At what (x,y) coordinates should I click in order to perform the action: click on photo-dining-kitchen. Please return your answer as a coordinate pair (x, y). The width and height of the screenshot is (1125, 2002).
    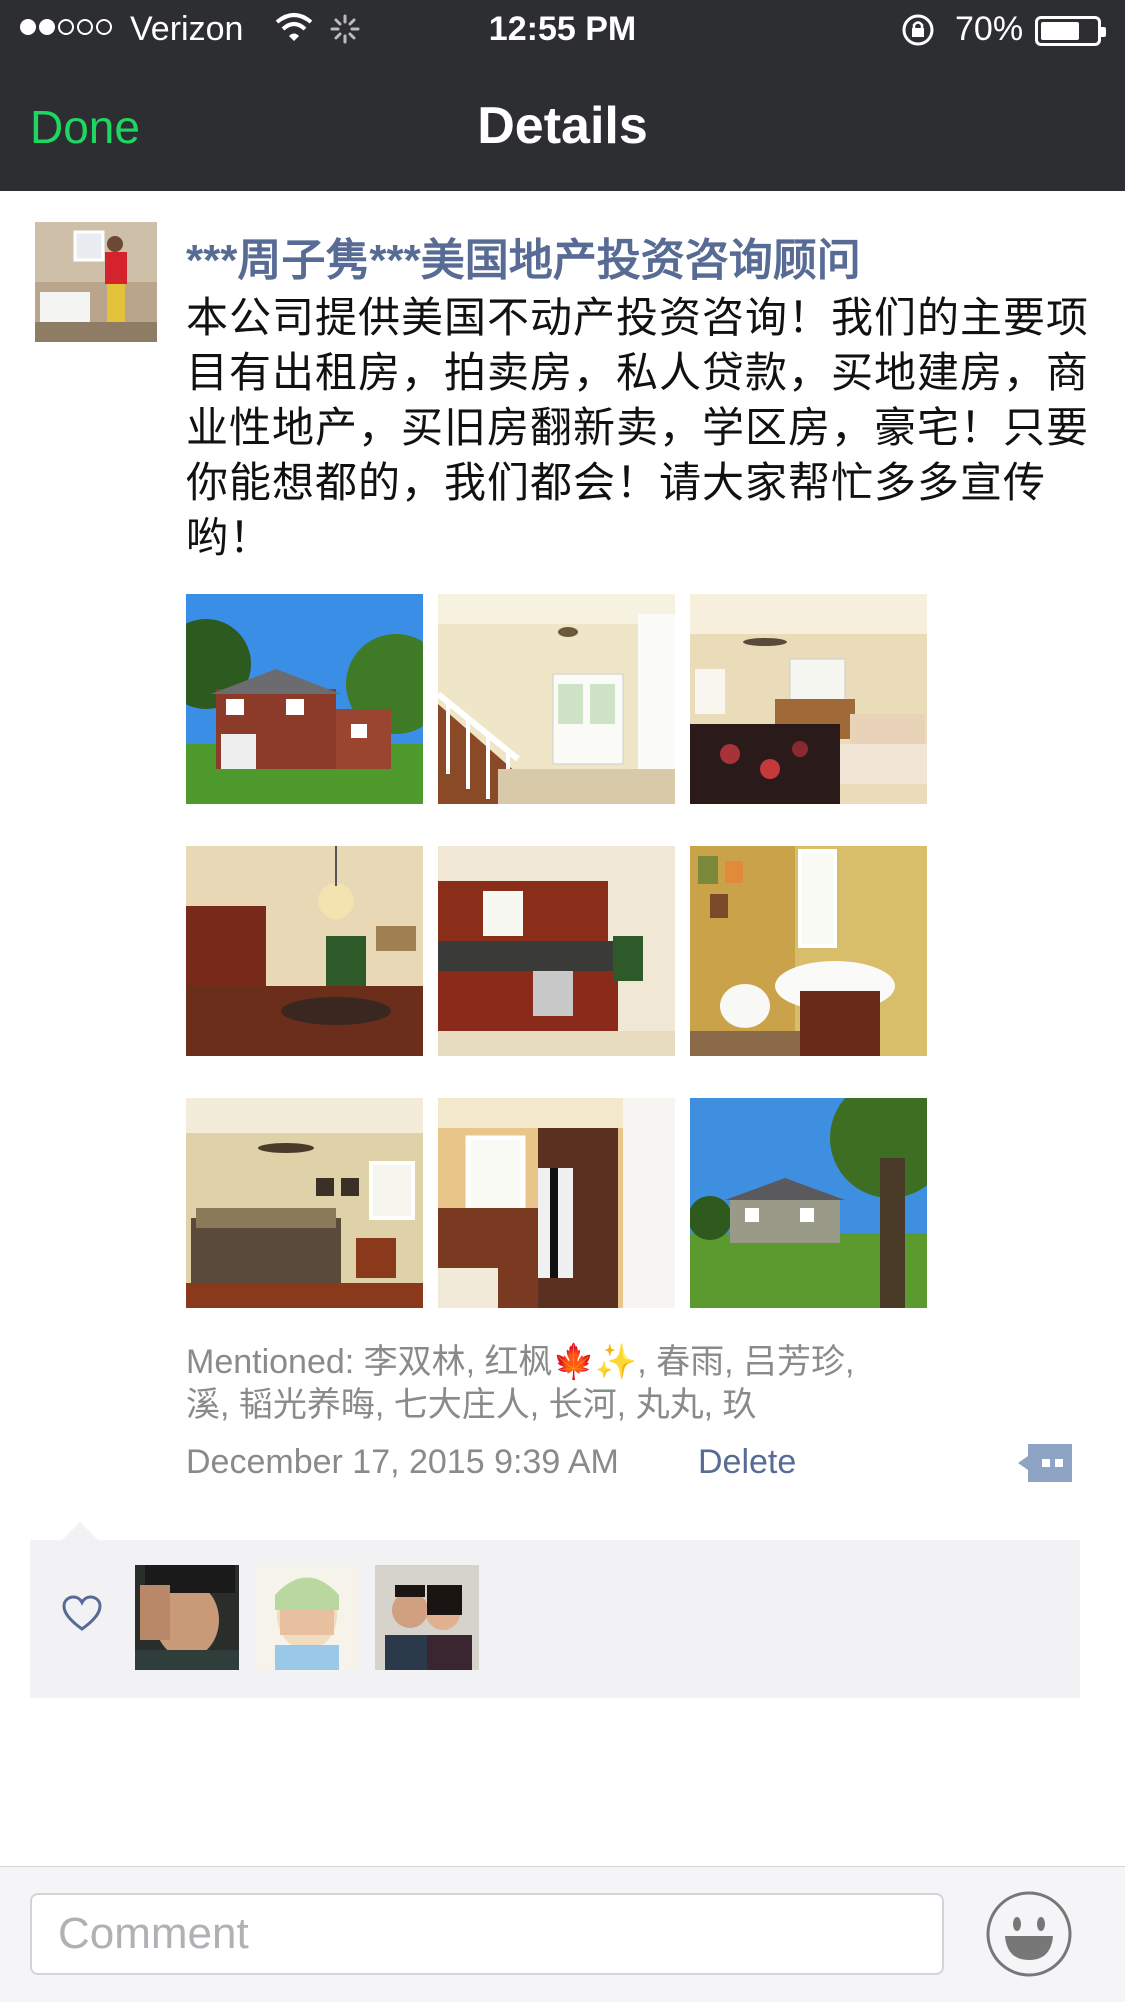
    Looking at the image, I should click on (304, 951).